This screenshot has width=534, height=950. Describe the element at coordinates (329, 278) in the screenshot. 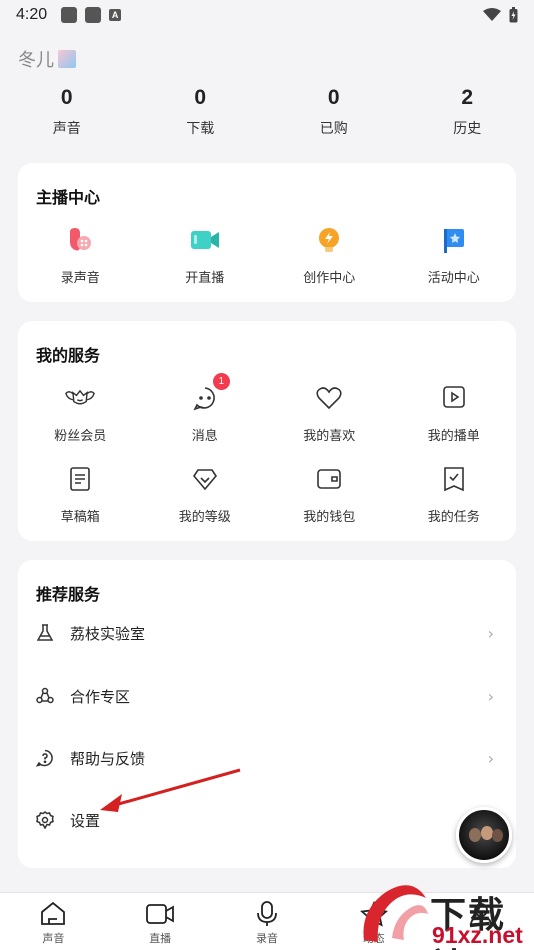

I see `creation-center-label: 创作中心` at that location.